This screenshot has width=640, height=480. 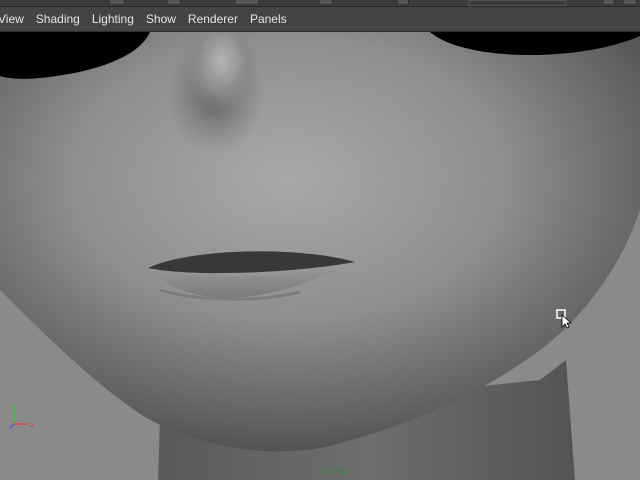 I want to click on menu-renderer: Renderer, so click(x=213, y=19).